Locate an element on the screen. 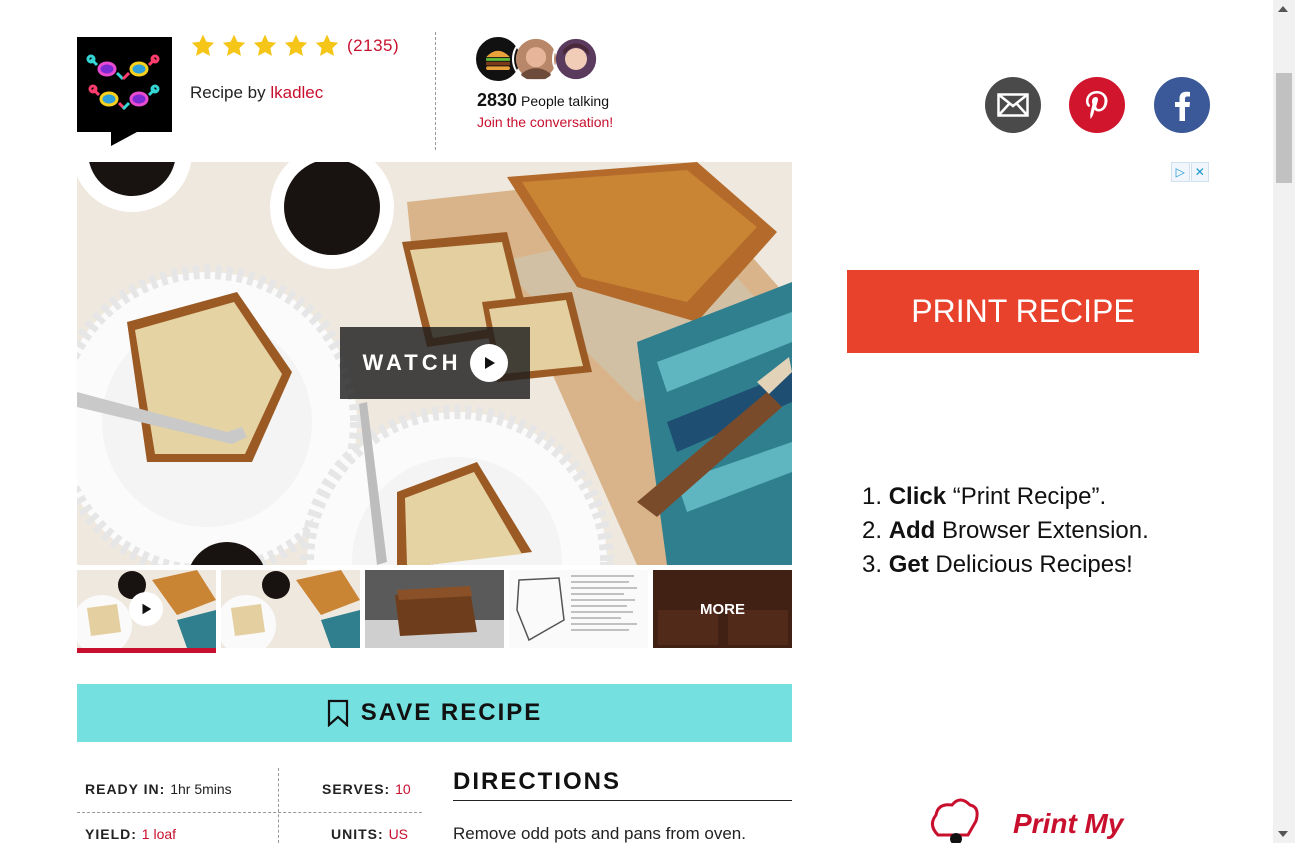 Image resolution: width=1295 pixels, height=843 pixels. watch-label: WATCH is located at coordinates (412, 362).